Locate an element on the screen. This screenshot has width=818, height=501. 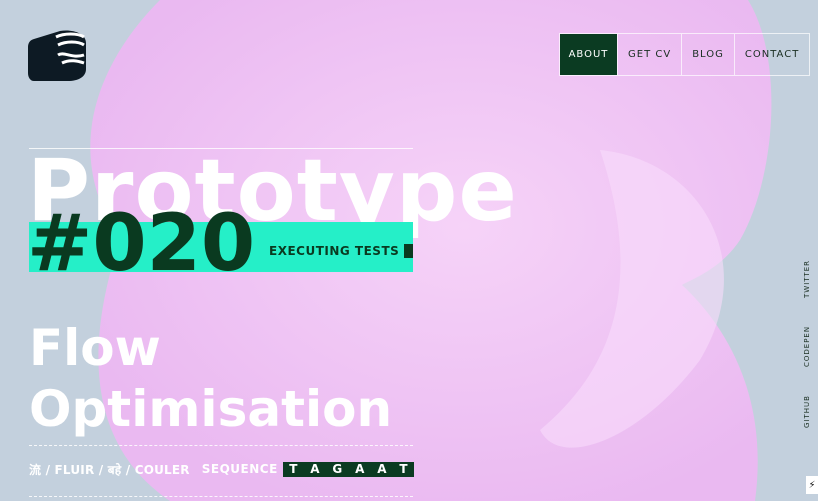
twitter-link: TWITTER is located at coordinates (807, 279).